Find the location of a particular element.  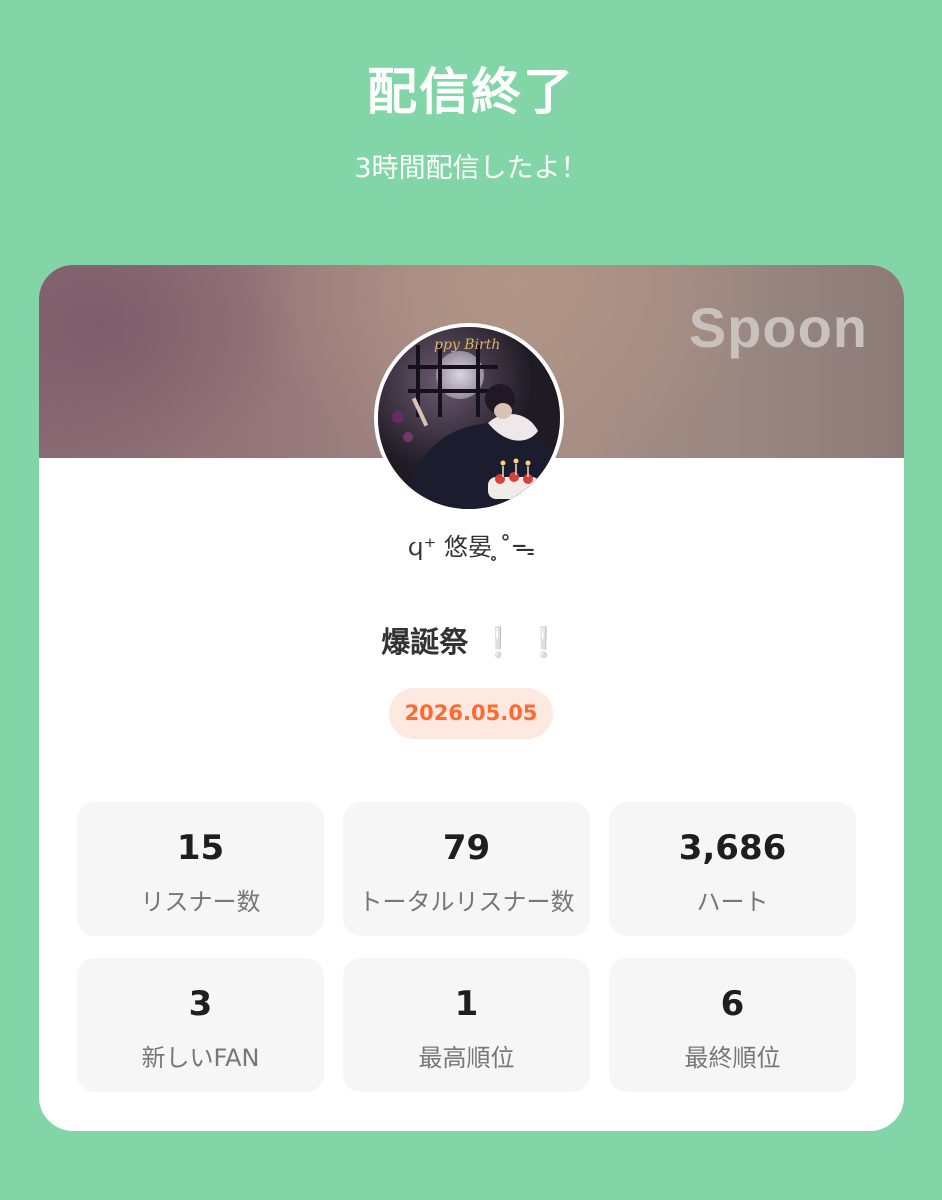

username: ϥ⁺ 悠晏 ̥˚ᯓ is located at coordinates (471, 547).